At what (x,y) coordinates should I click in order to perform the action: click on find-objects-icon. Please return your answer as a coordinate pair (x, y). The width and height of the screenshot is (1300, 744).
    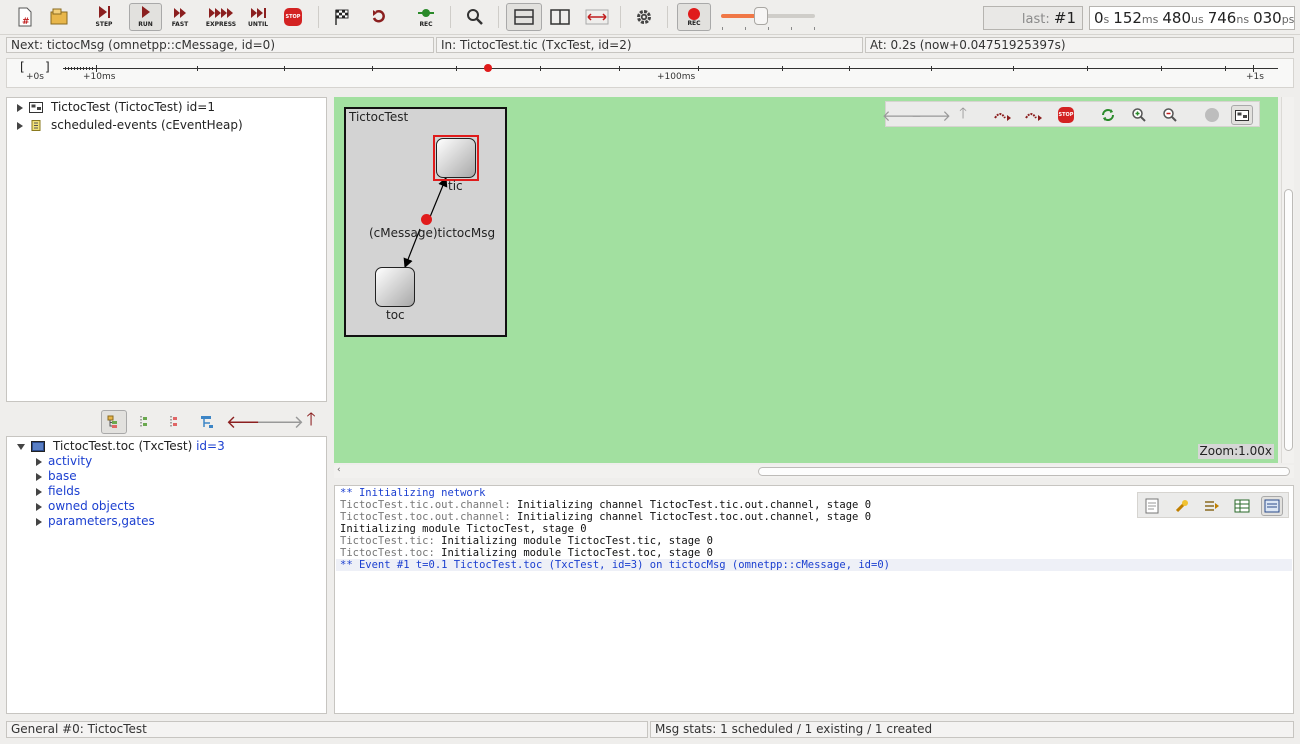
    Looking at the image, I should click on (475, 17).